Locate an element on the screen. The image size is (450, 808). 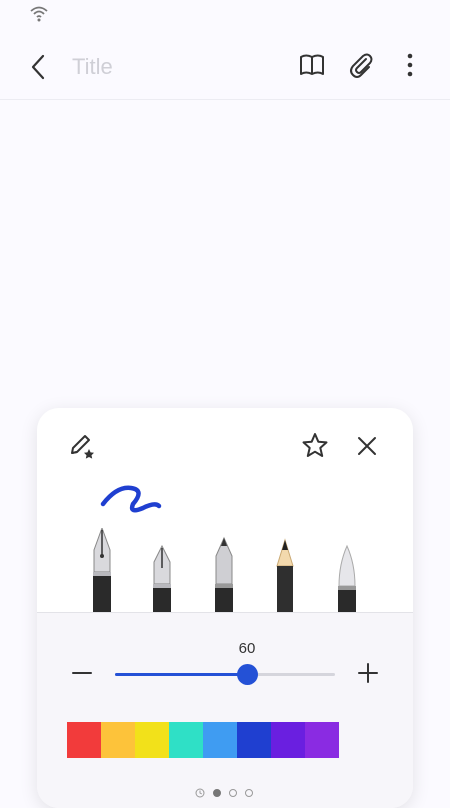
close-icon is located at coordinates (367, 446).